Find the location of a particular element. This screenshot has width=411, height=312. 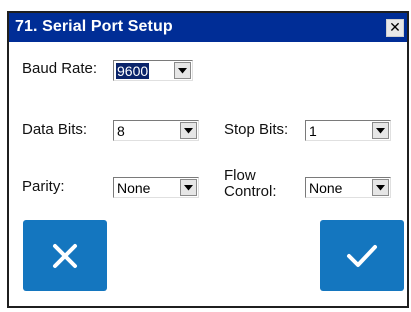

stop-bits-value: 1 is located at coordinates (313, 131).